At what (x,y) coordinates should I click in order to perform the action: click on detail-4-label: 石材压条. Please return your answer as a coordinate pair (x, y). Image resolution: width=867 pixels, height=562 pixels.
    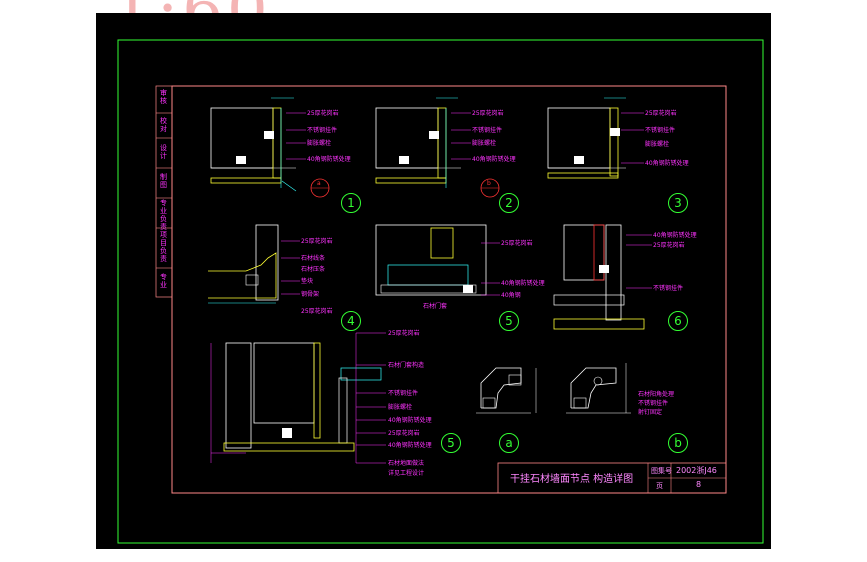
    Looking at the image, I should click on (313, 269).